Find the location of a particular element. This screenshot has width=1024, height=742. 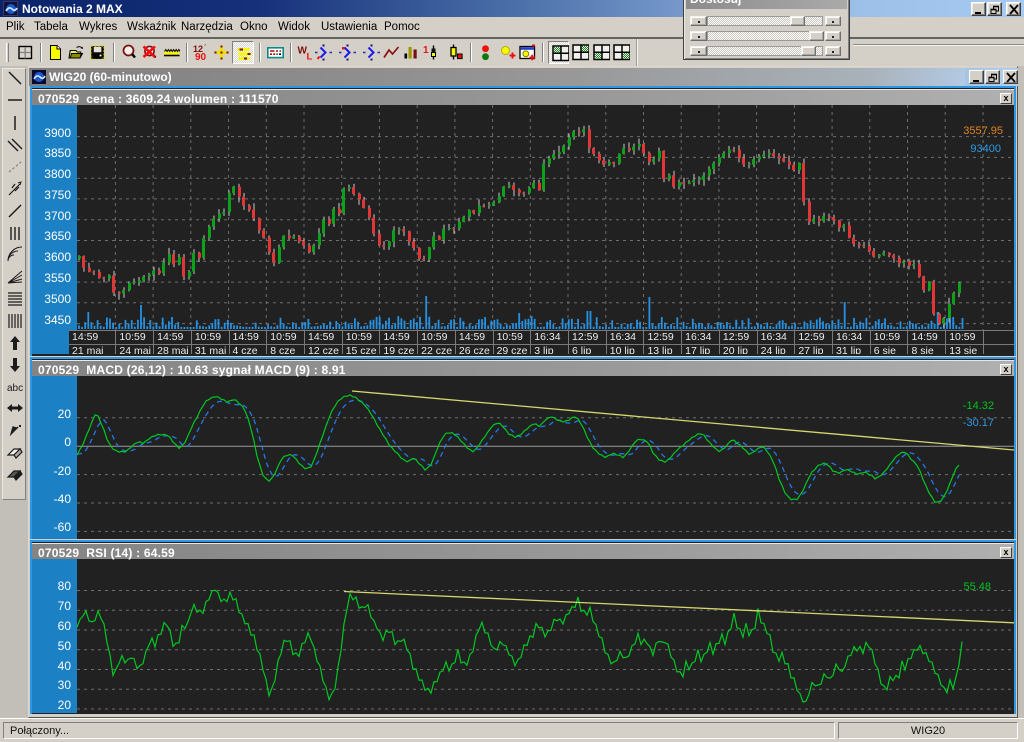

svg-text: -30.17 is located at coordinates (978, 423).